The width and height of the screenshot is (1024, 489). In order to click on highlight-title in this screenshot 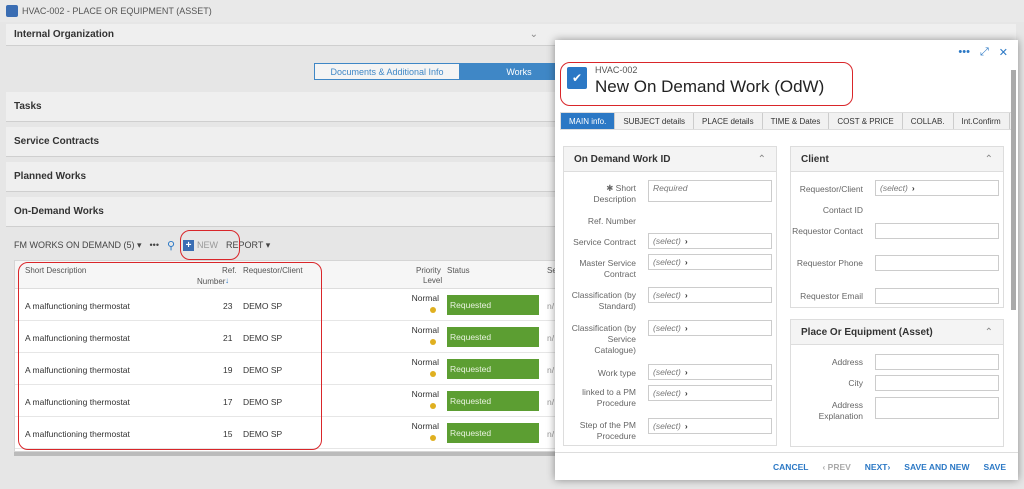, I will do `click(706, 84)`.